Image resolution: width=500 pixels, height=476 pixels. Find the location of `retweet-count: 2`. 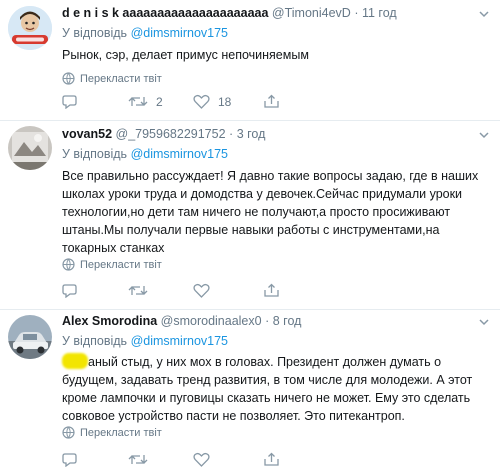

retweet-count: 2 is located at coordinates (159, 101).